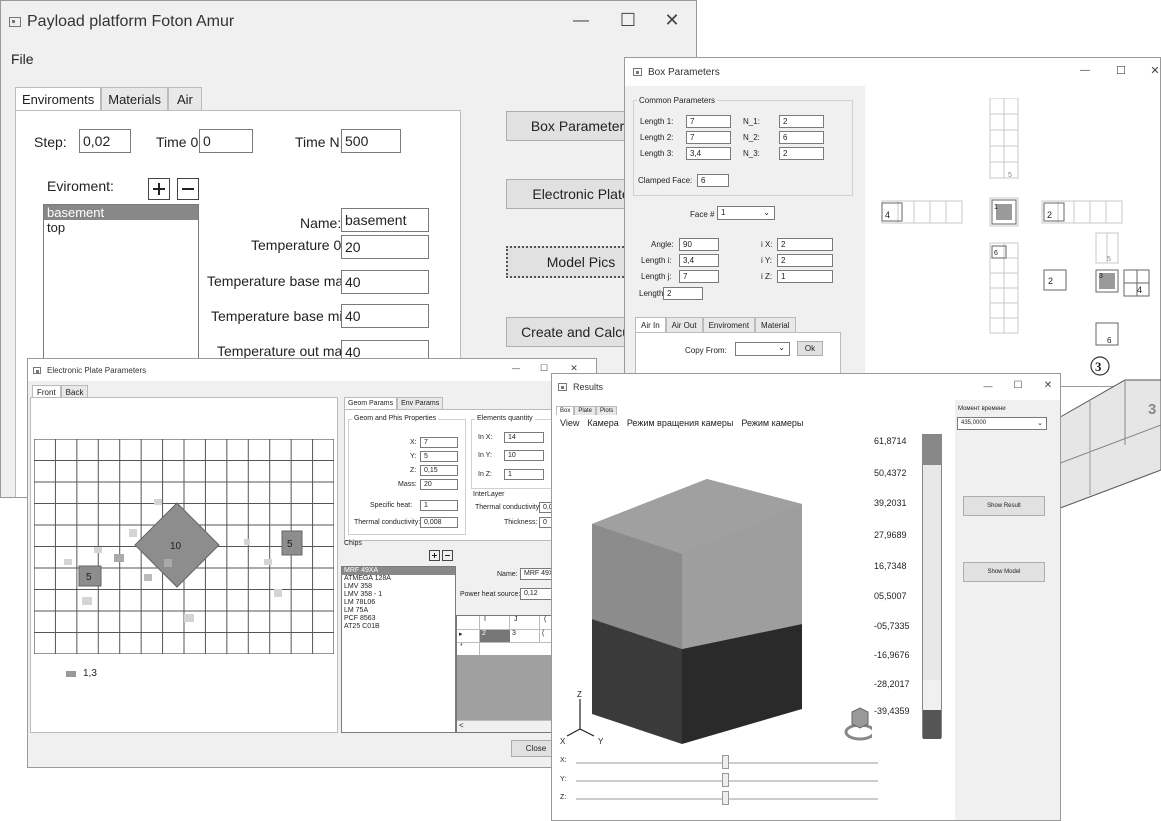 The height and width of the screenshot is (821, 1161). What do you see at coordinates (708, 121) in the screenshot?
I see `length1-input: 7` at bounding box center [708, 121].